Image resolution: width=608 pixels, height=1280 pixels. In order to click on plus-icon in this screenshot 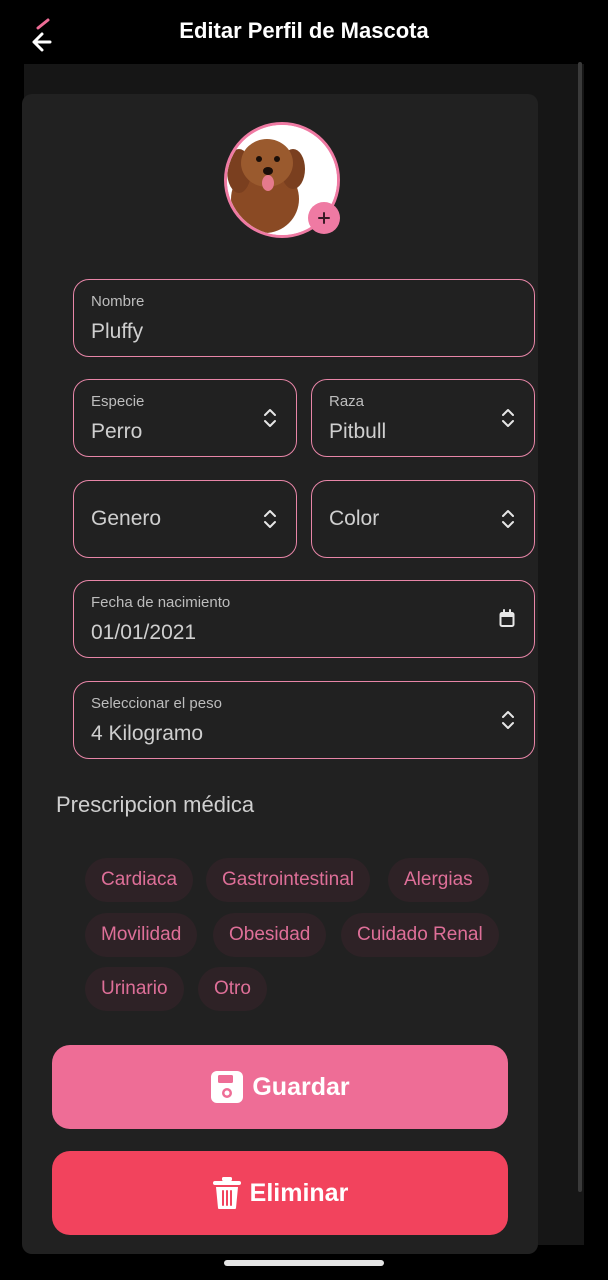, I will do `click(324, 218)`.